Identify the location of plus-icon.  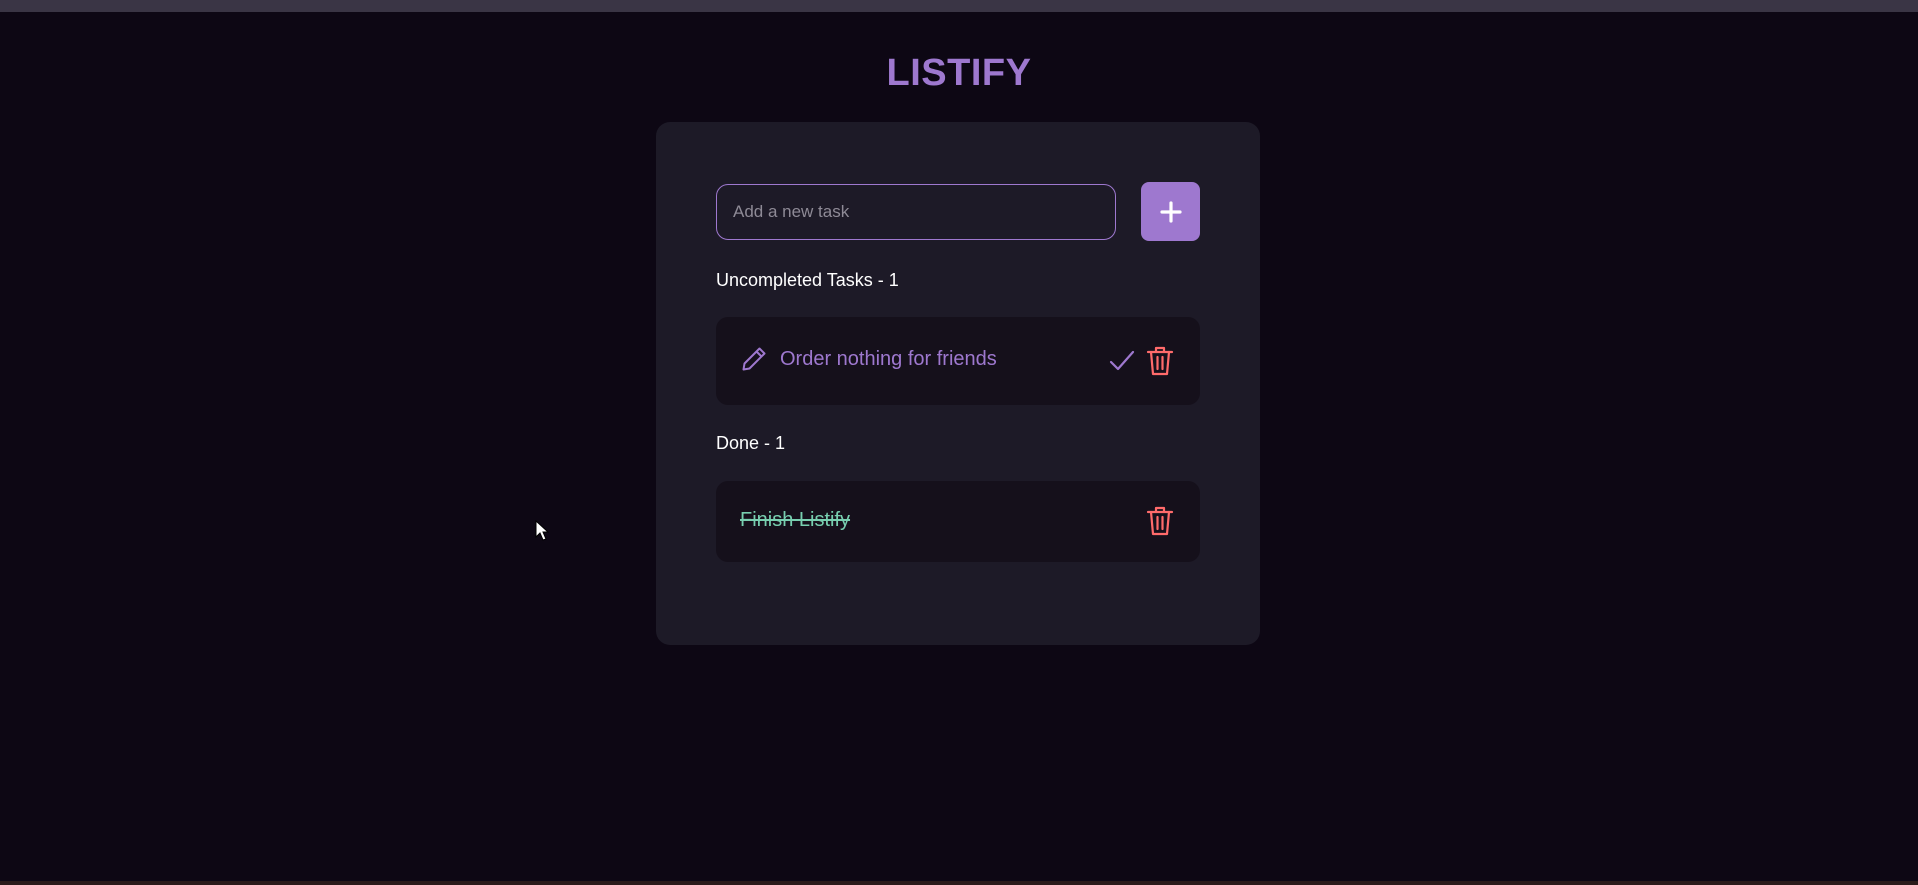
(1170, 211).